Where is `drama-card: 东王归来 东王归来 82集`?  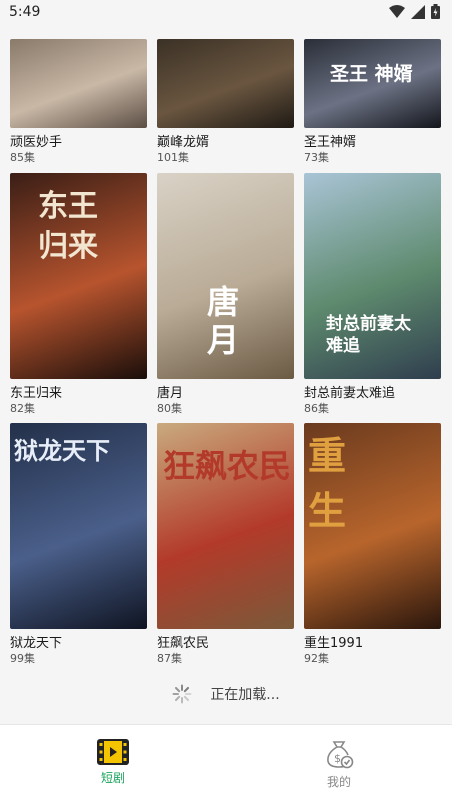 drama-card: 东王归来 东王归来 82集 is located at coordinates (78, 294).